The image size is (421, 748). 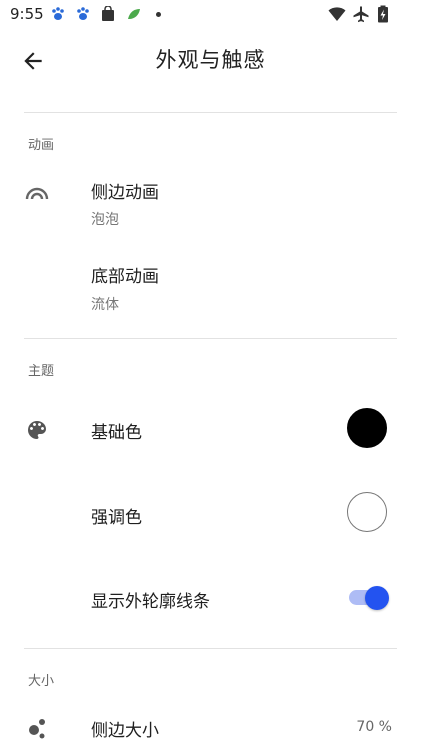 What do you see at coordinates (41, 681) in the screenshot?
I see `section-header-size: 大小` at bounding box center [41, 681].